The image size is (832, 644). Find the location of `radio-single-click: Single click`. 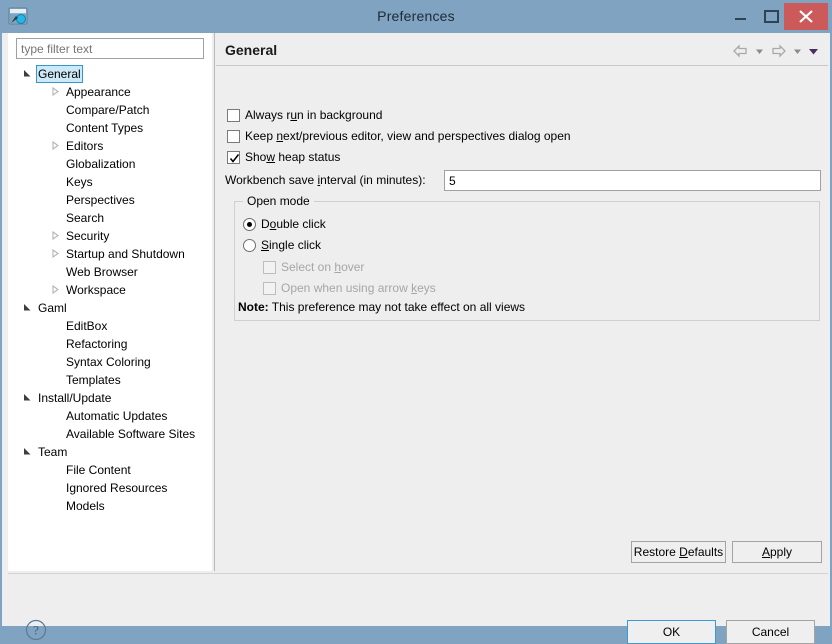

radio-single-click: Single click is located at coordinates (282, 245).